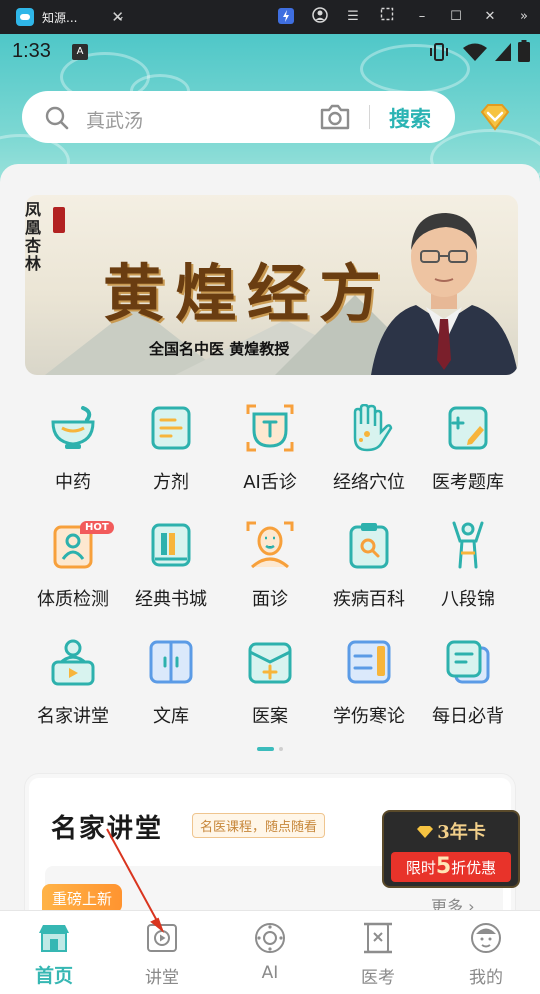 Image resolution: width=540 pixels, height=994 pixels. What do you see at coordinates (270, 545) in the screenshot?
I see `face-diagnosis-icon` at bounding box center [270, 545].